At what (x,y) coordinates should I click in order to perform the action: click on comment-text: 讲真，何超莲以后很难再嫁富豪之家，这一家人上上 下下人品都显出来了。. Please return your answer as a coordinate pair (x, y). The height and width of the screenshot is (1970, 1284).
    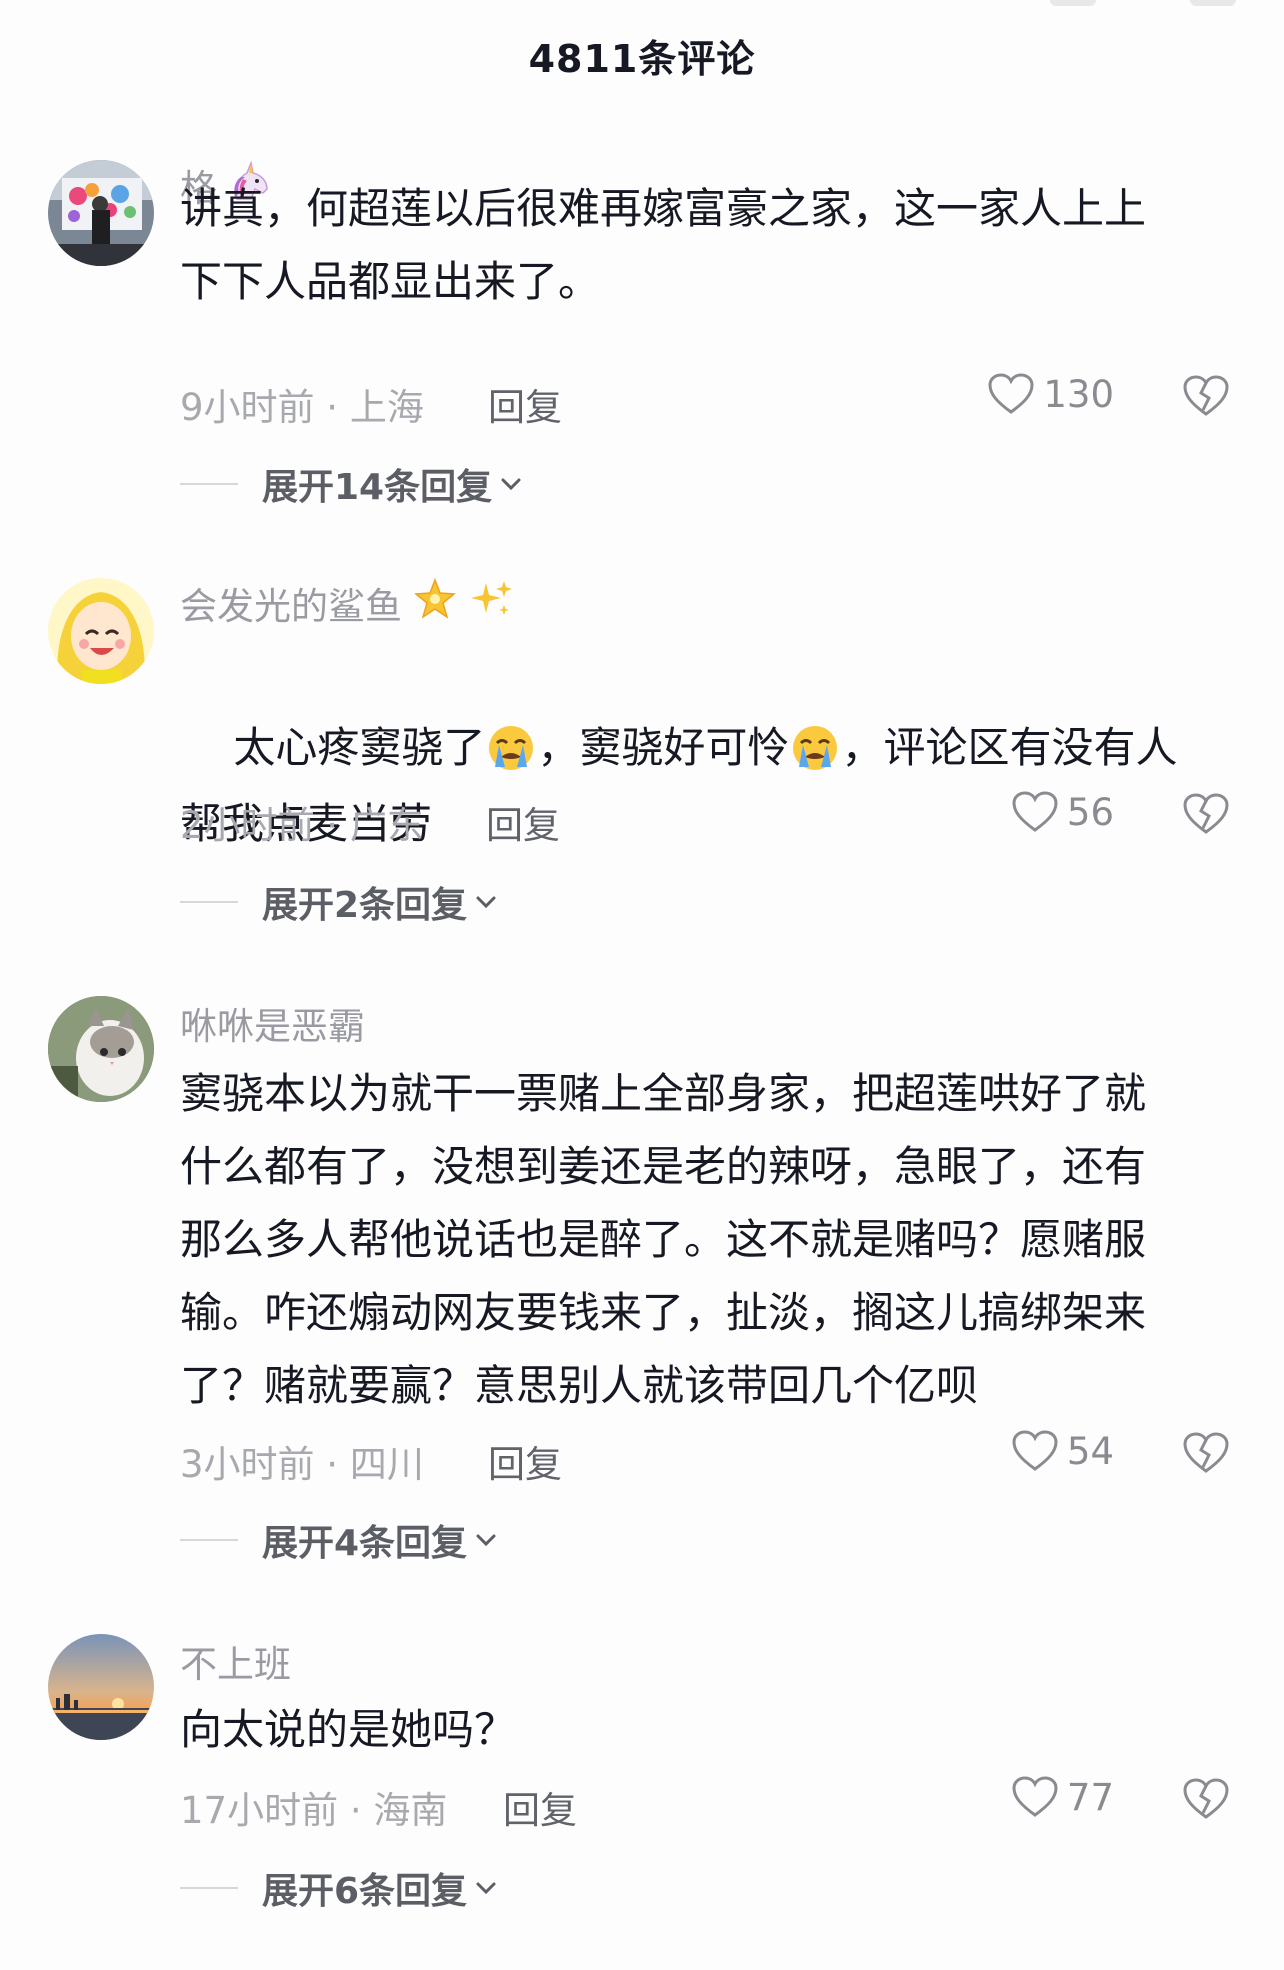
    Looking at the image, I should click on (663, 245).